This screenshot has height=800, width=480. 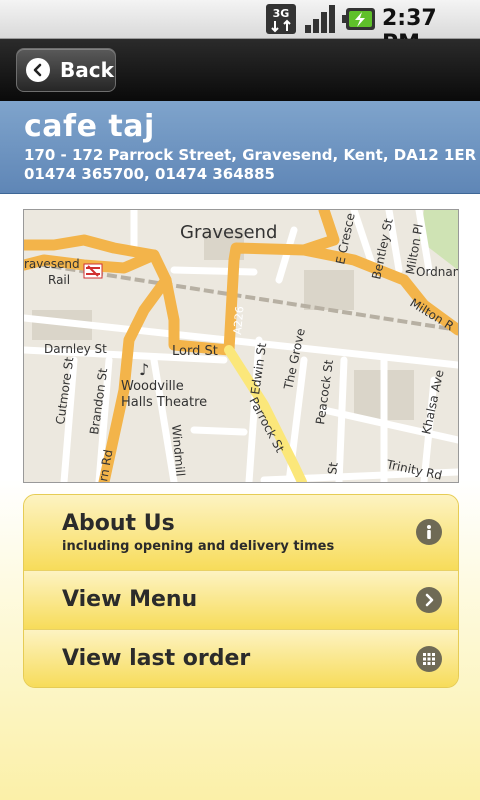 What do you see at coordinates (198, 546) in the screenshot?
I see `about-us-subtitle: including opening and delivery times` at bounding box center [198, 546].